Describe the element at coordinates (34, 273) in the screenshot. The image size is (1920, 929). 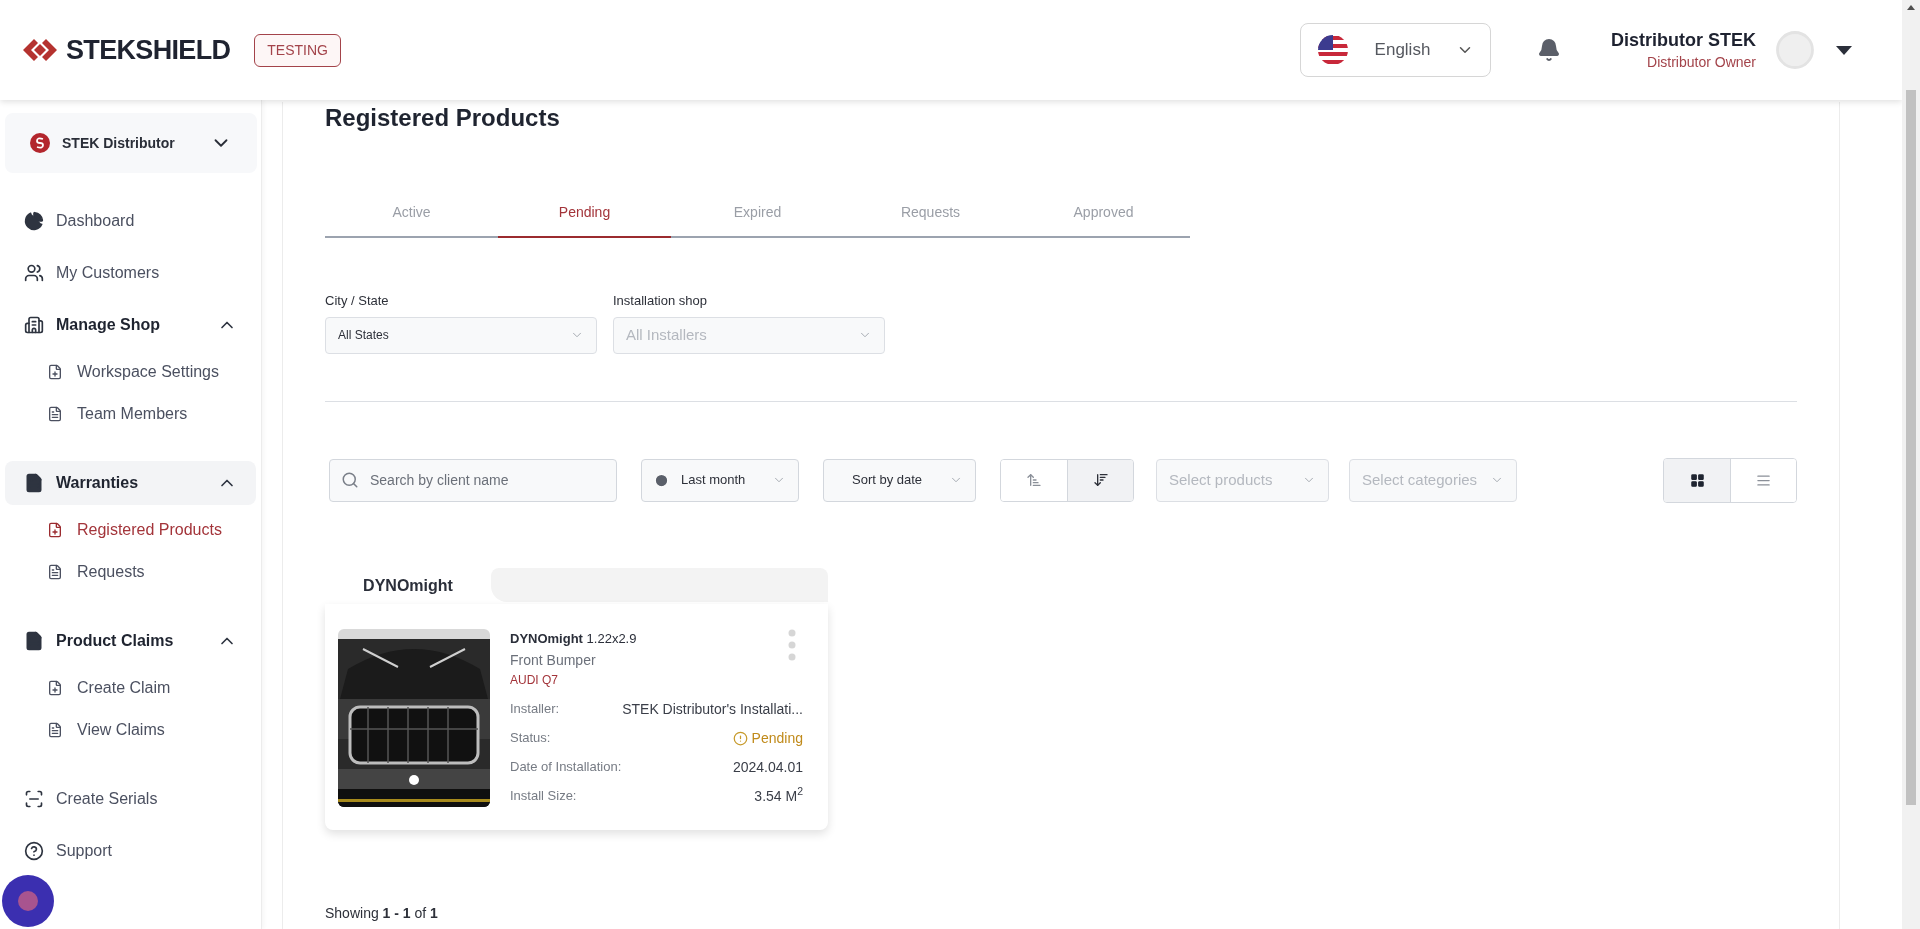
I see `users-icon` at that location.